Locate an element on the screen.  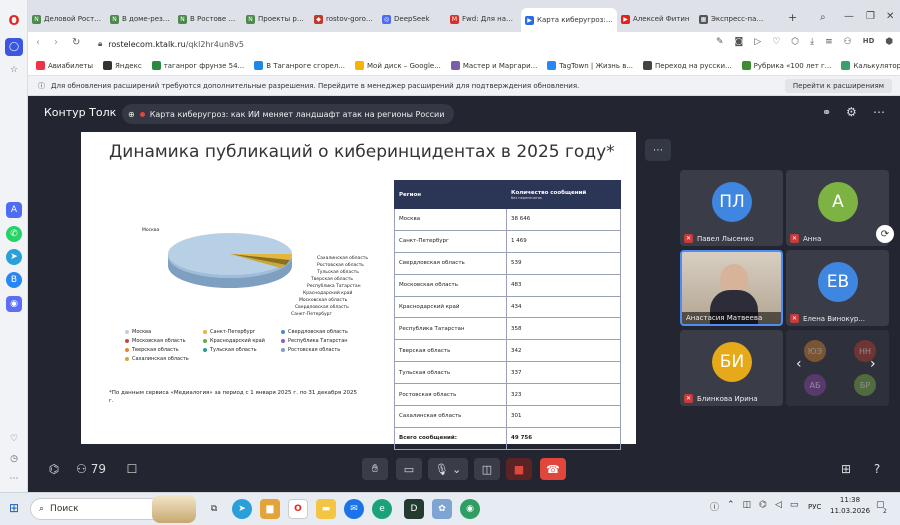
new-tab-button: + is located at coordinates (792, 17).